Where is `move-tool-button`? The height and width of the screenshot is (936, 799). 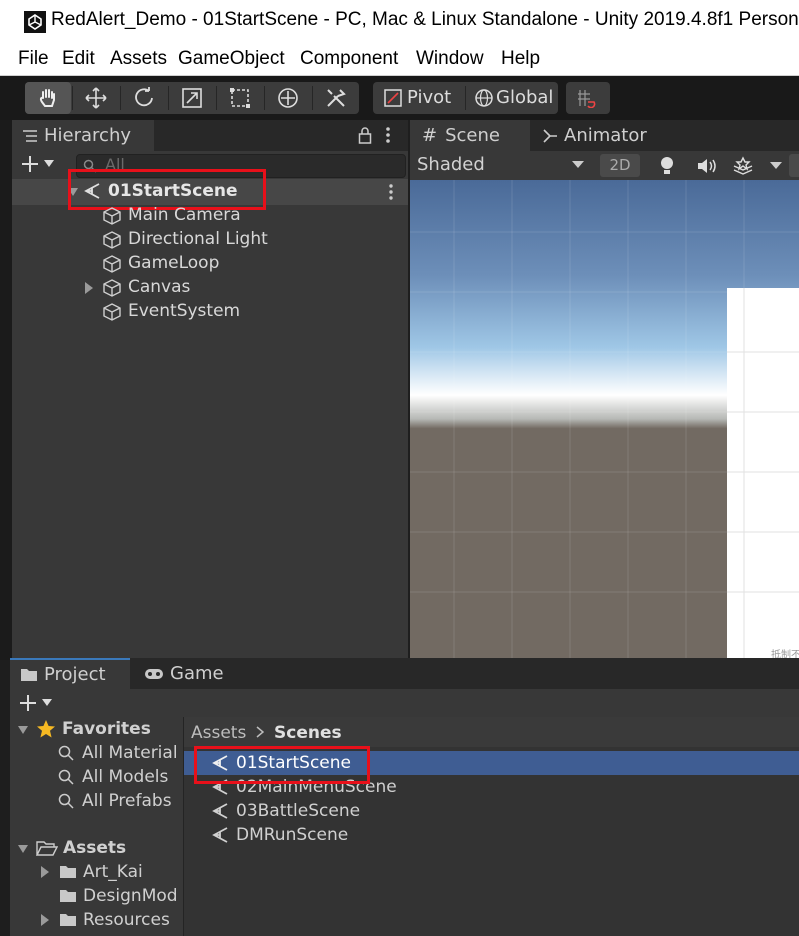
move-tool-button is located at coordinates (96, 98).